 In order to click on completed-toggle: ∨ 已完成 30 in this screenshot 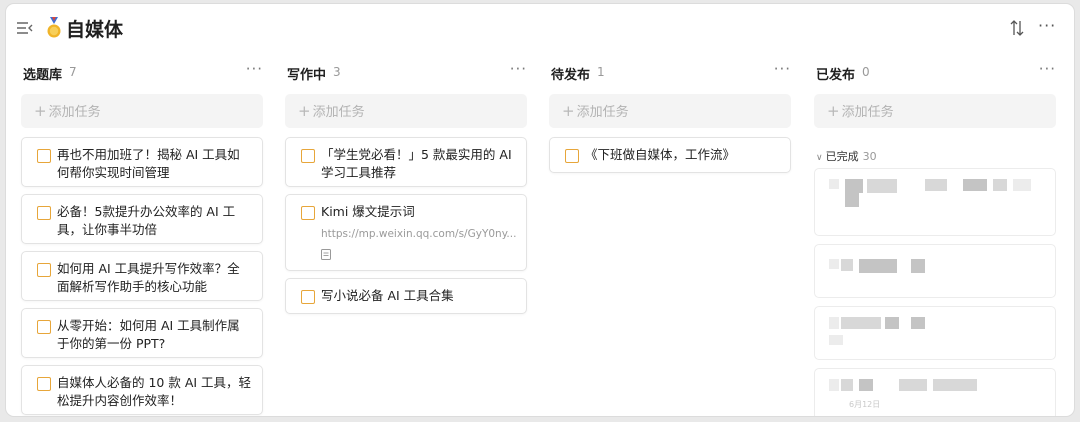, I will do `click(846, 156)`.